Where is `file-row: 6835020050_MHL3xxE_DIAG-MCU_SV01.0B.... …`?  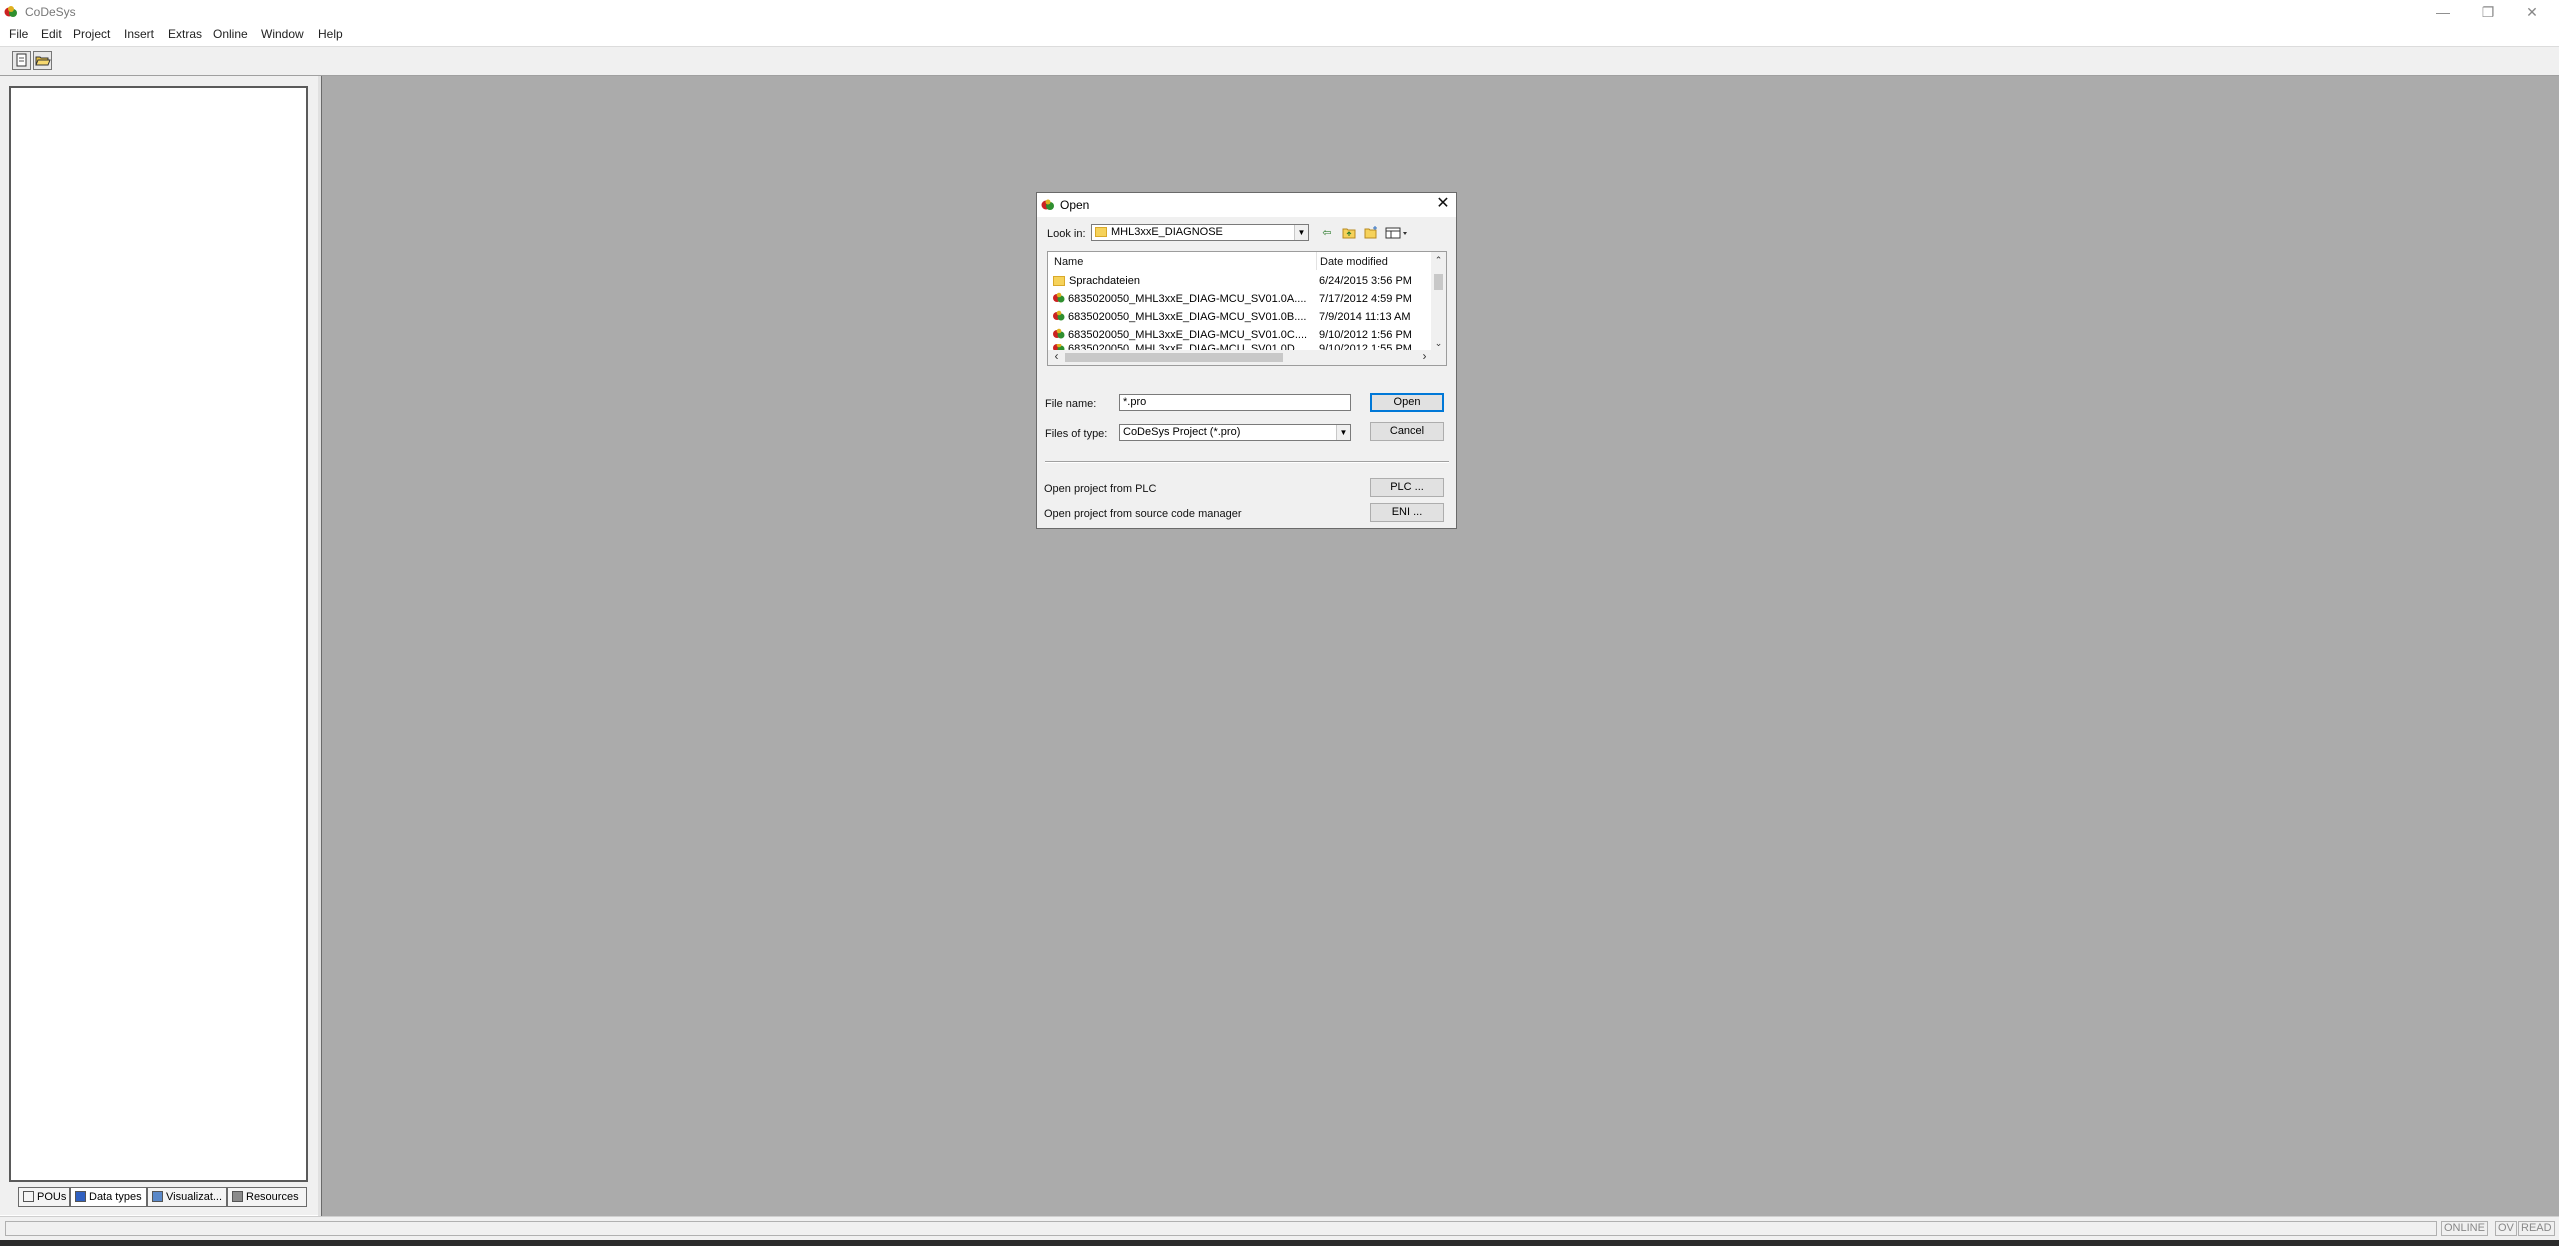
file-row: 6835020050_MHL3xxE_DIAG-MCU_SV01.0B.... … is located at coordinates (1240, 317).